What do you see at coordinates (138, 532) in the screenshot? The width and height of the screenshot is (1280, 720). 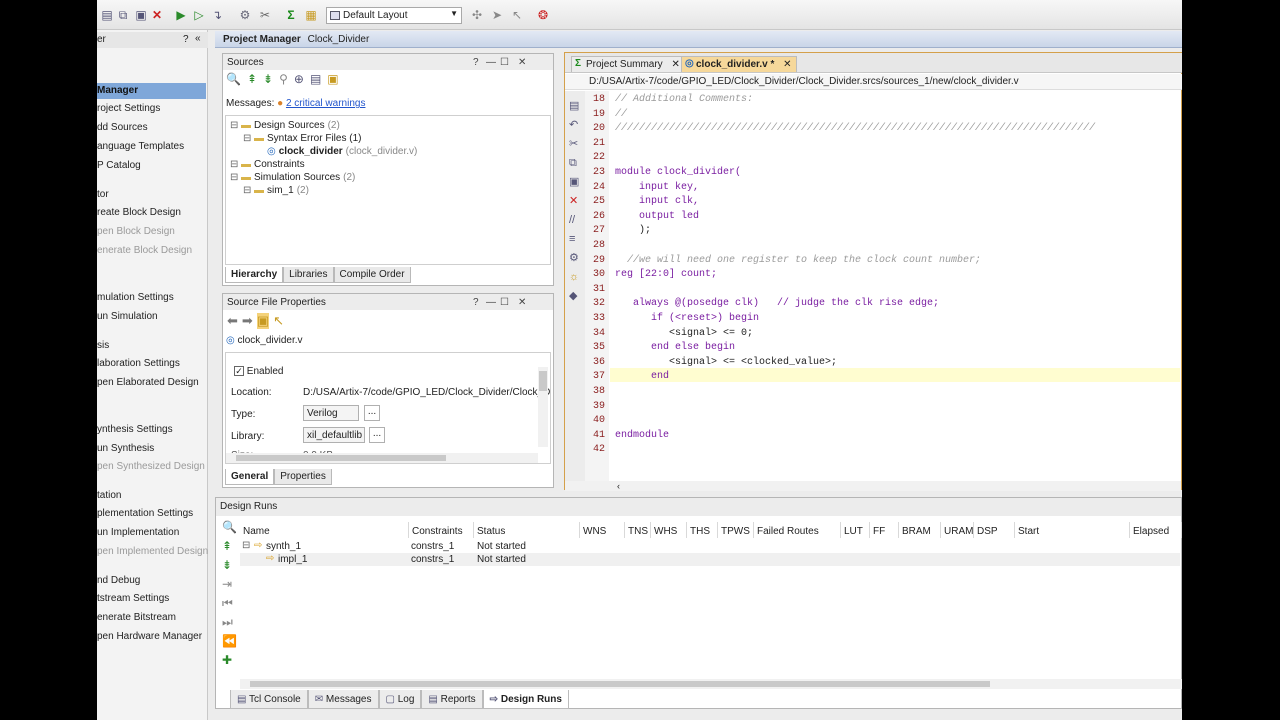 I see `flow-nav-item: un Implementation` at bounding box center [138, 532].